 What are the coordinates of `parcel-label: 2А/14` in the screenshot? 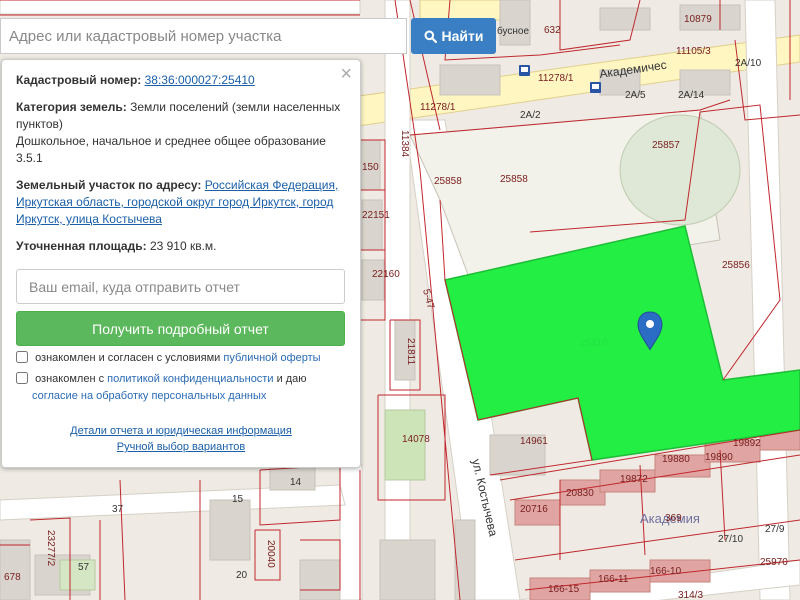 It's located at (691, 95).